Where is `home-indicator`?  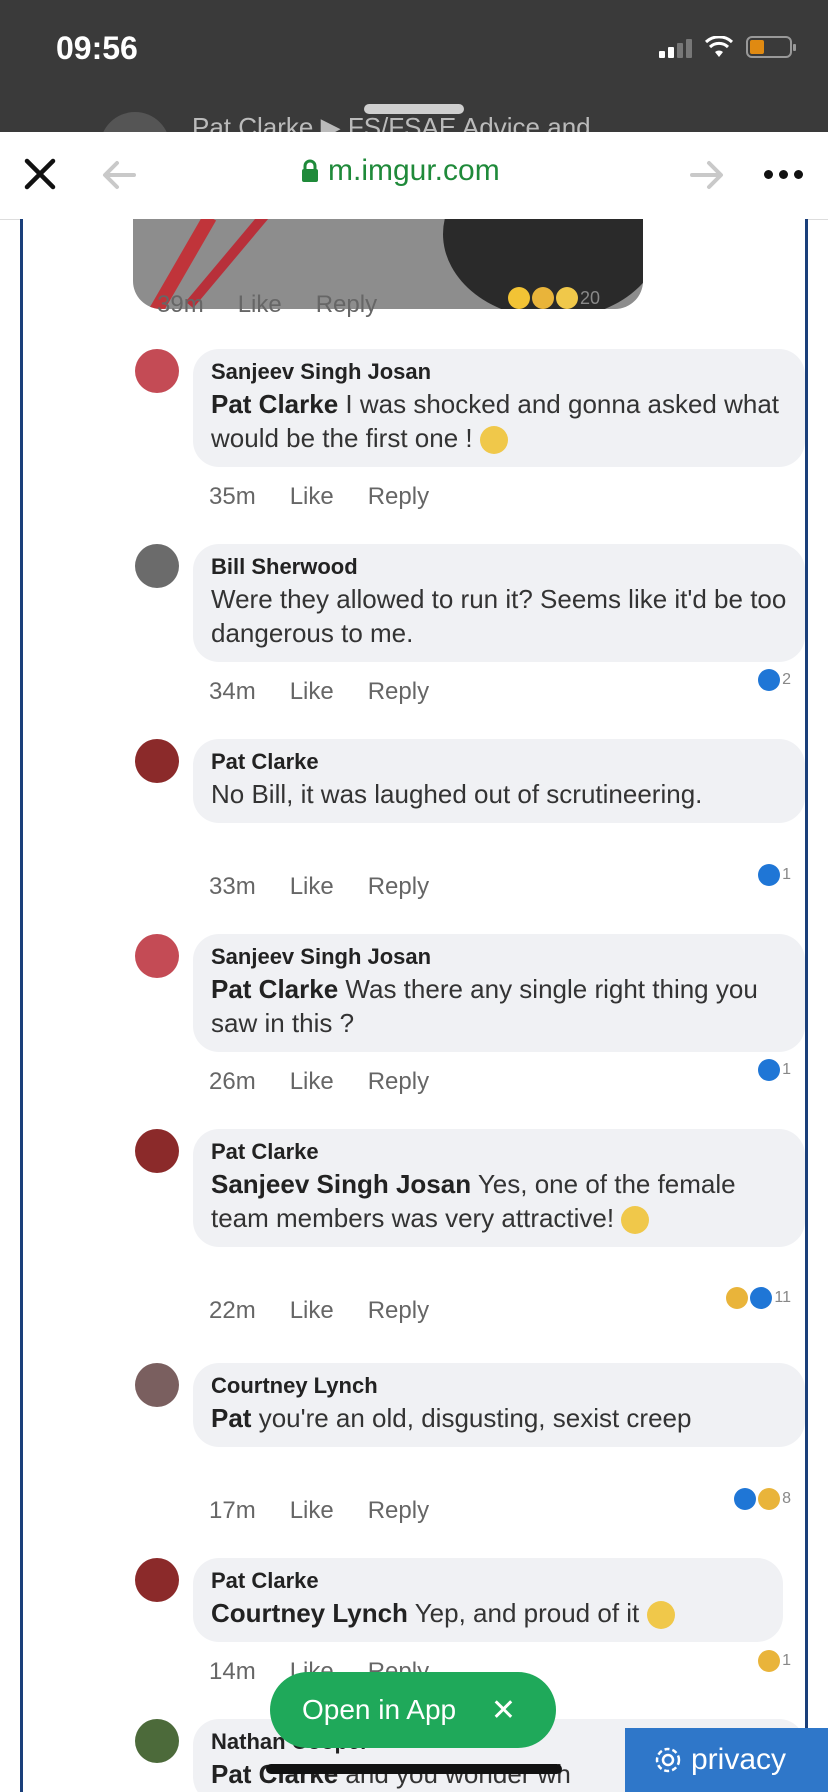
home-indicator is located at coordinates (414, 1769).